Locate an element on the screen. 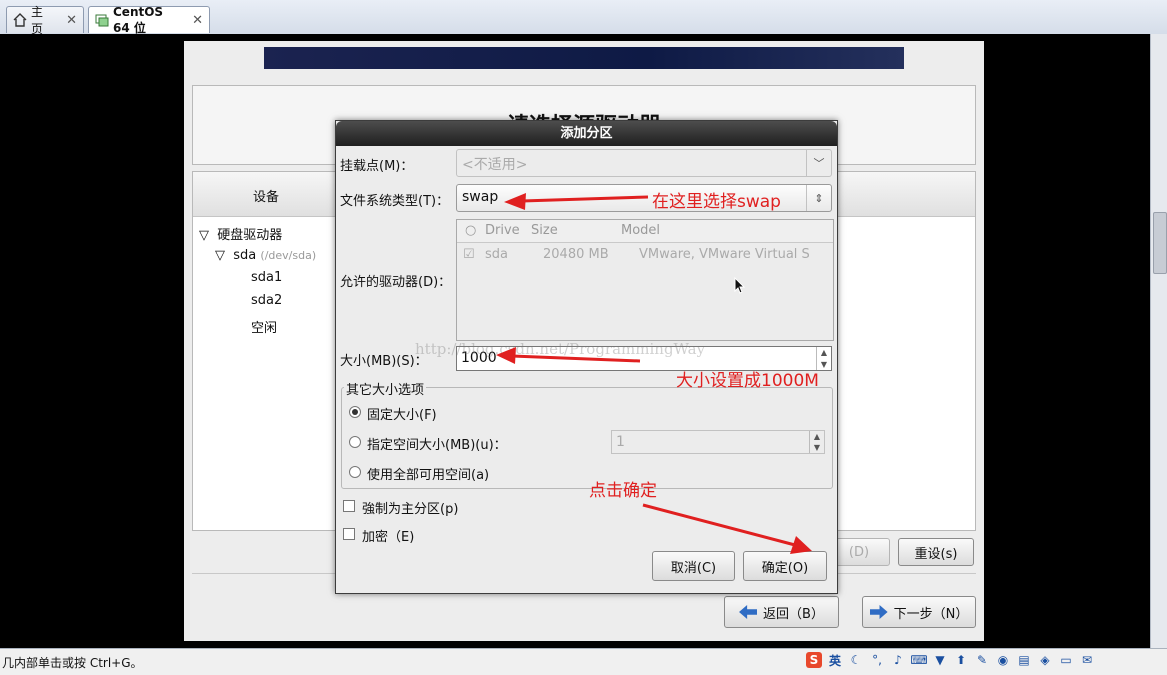 This screenshot has width=1167, height=675. annotation-select-swap: 在这里选择swap is located at coordinates (716, 202).